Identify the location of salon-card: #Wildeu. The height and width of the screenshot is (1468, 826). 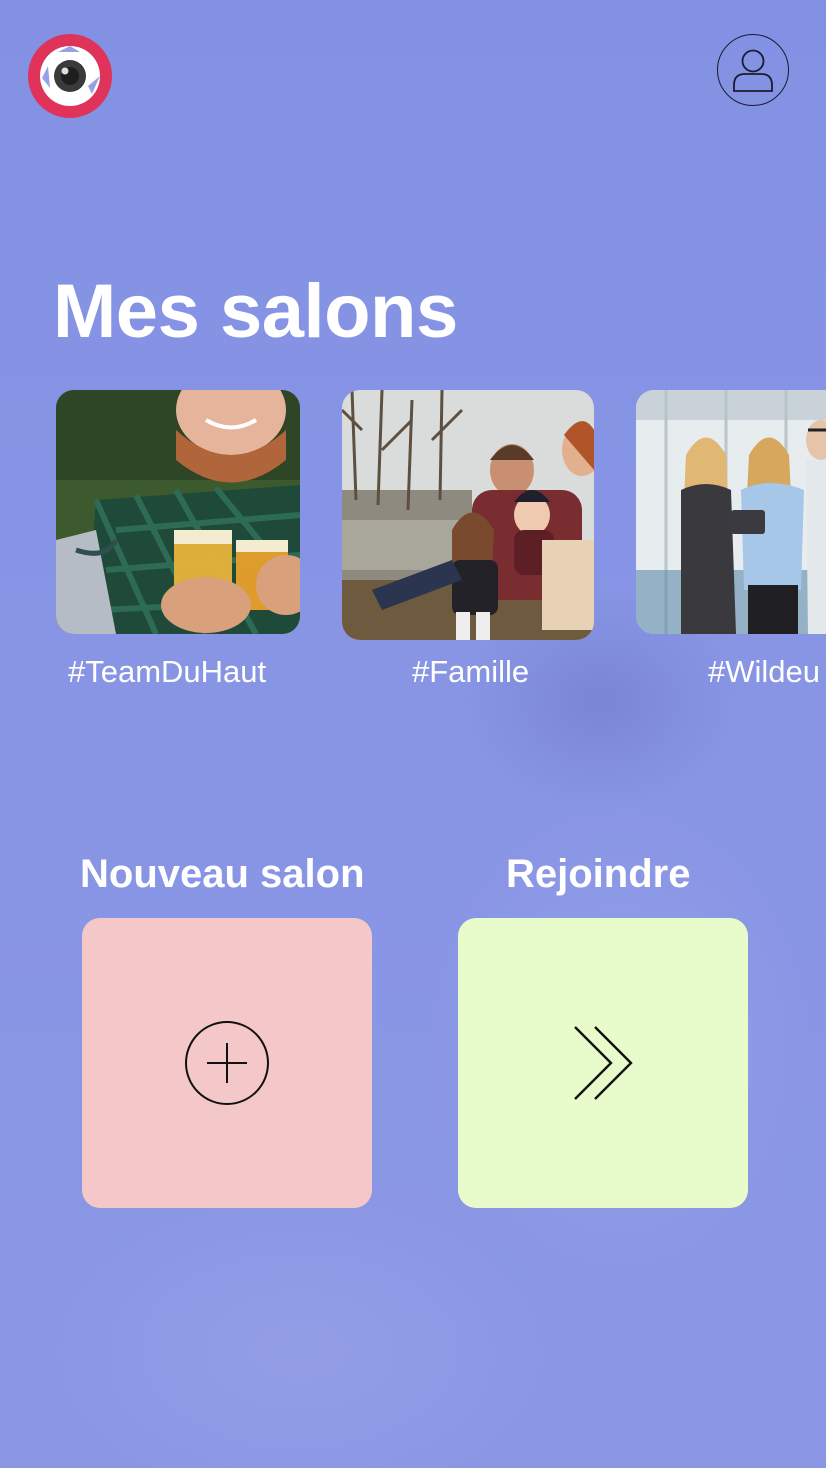
(731, 540).